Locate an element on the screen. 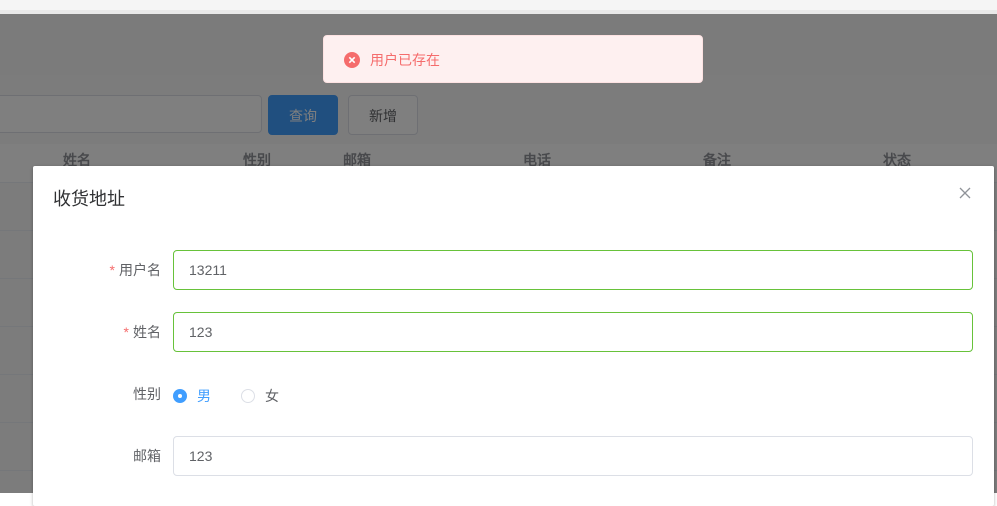 This screenshot has height=506, width=997. browser-top-bar is located at coordinates (498, 7).